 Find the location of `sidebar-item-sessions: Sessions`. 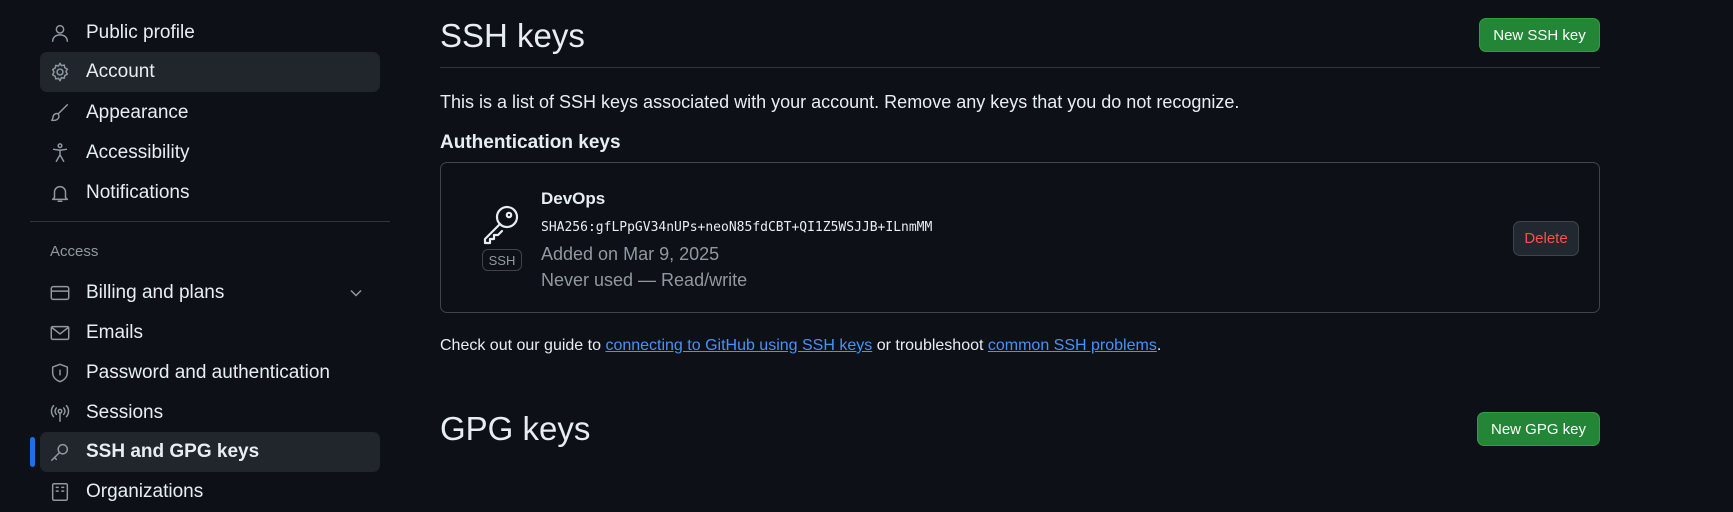

sidebar-item-sessions: Sessions is located at coordinates (210, 413).